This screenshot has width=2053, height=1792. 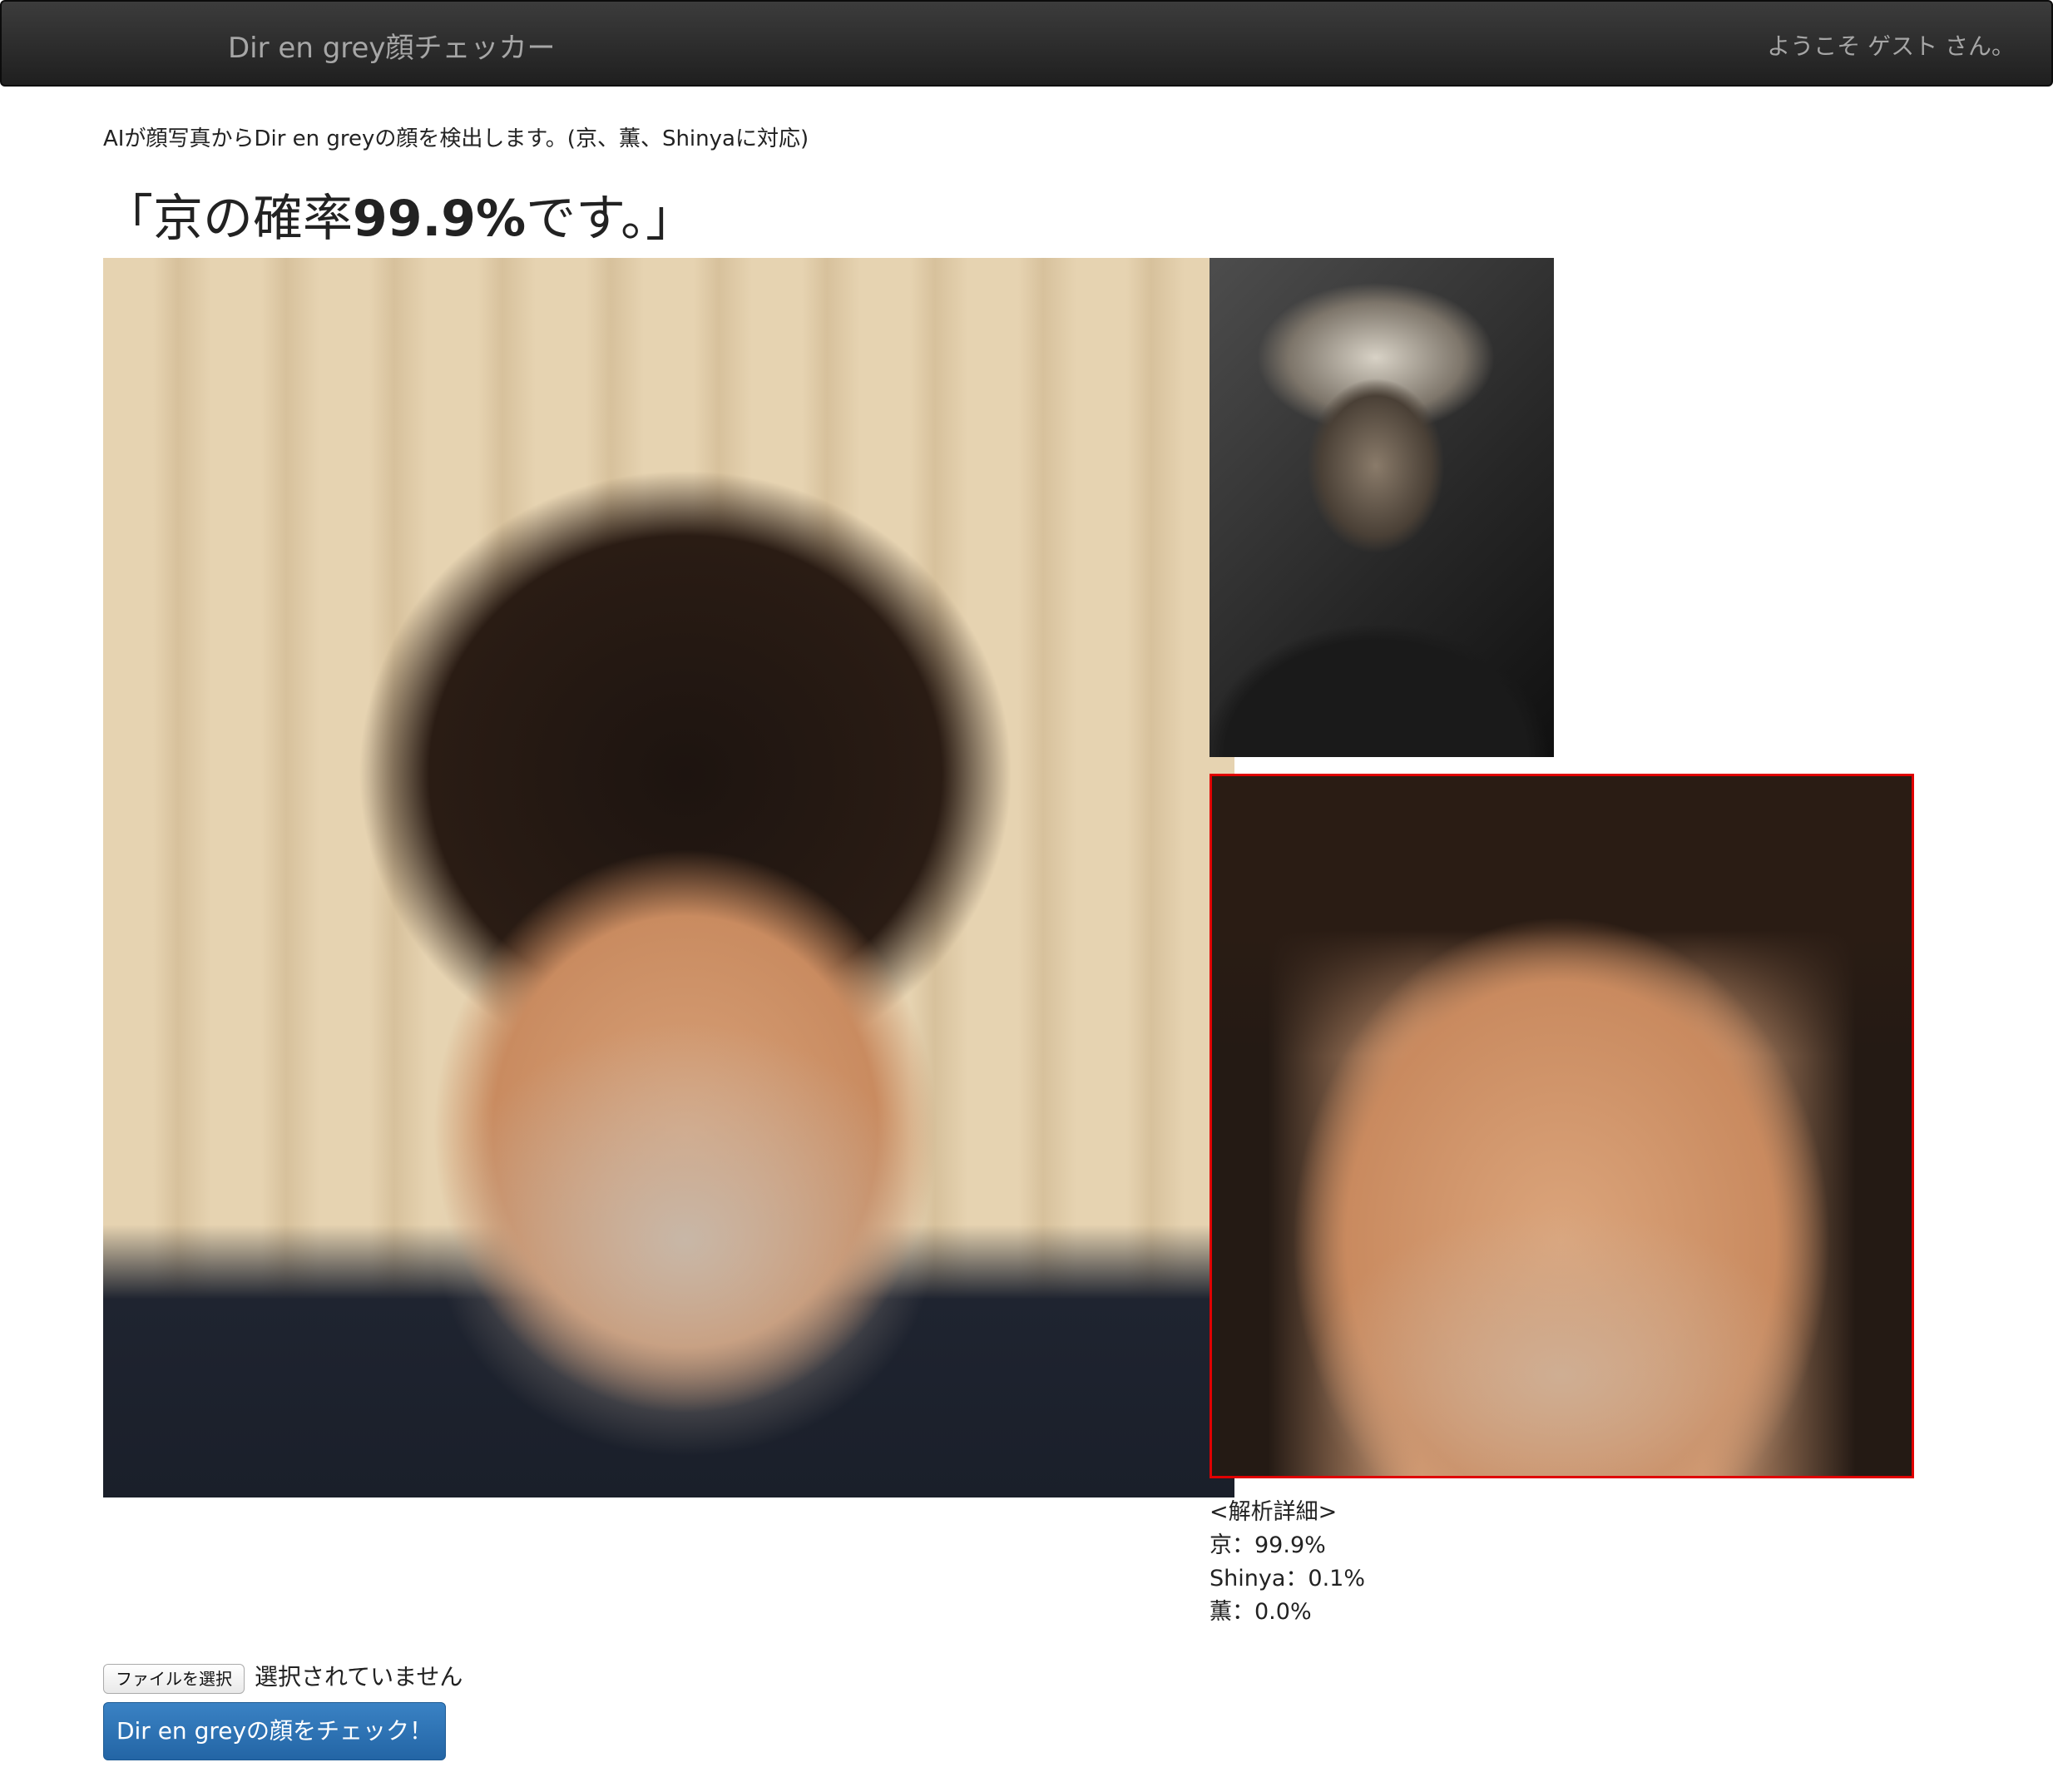 I want to click on result-heading: 「京の確率99.9%です。」, so click(x=399, y=214).